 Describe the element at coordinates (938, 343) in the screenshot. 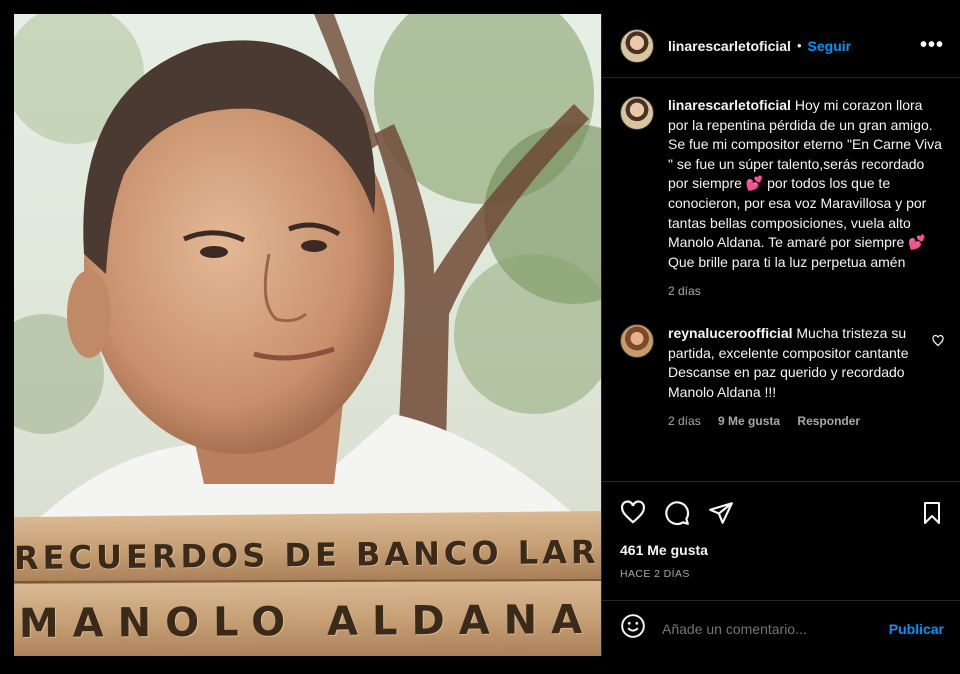

I see `comment-heart-icon` at that location.